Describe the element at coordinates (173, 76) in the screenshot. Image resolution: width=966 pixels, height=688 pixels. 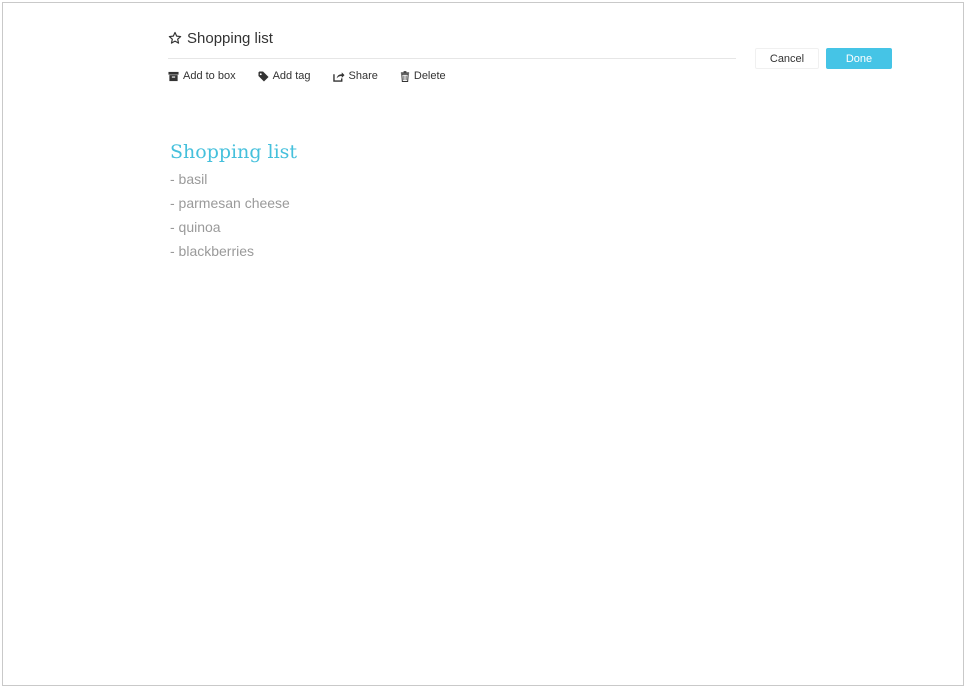
I see `box-icon` at that location.